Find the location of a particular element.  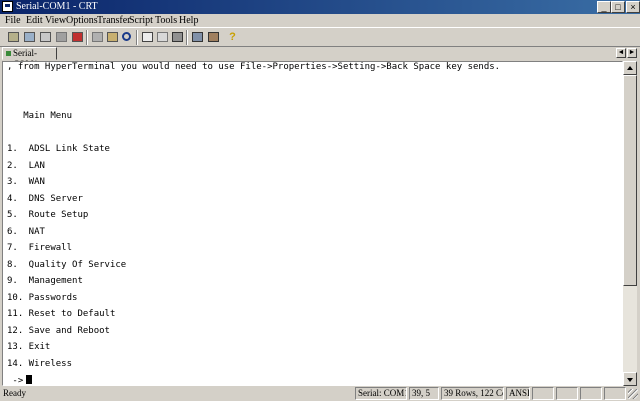

menu-help: Help is located at coordinates (188, 20).